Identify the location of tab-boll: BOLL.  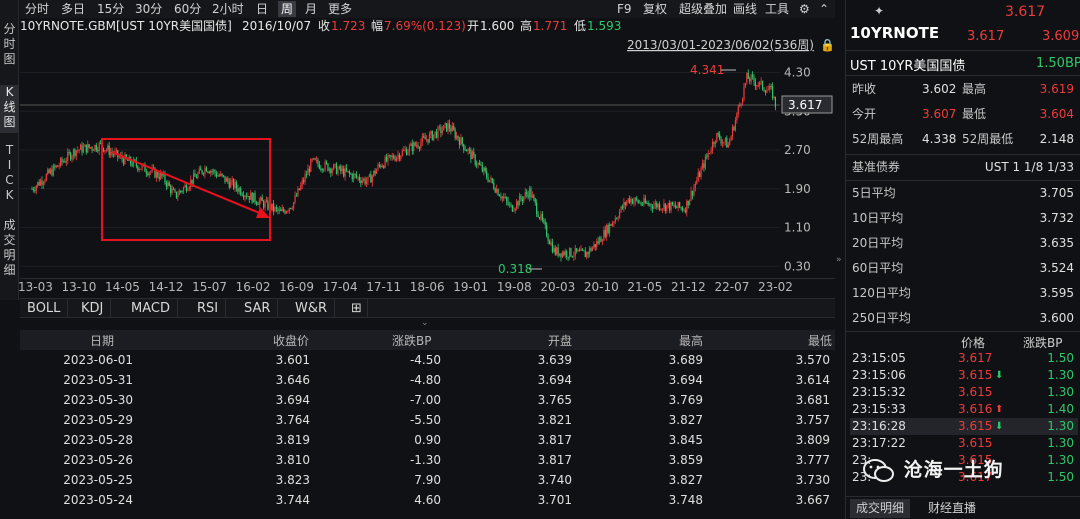
(44, 308).